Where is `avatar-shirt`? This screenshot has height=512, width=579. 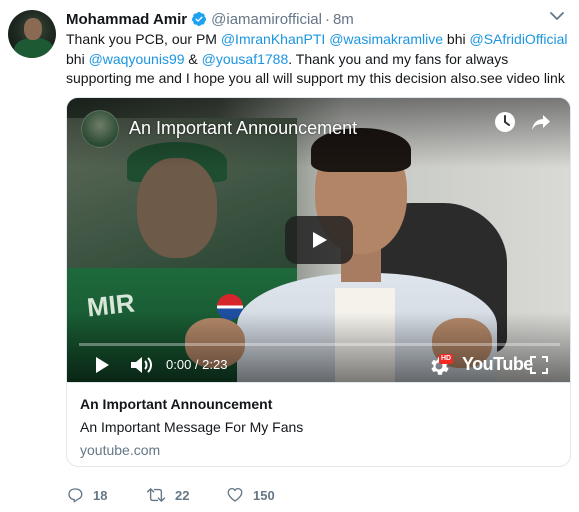
avatar-shirt is located at coordinates (34, 48).